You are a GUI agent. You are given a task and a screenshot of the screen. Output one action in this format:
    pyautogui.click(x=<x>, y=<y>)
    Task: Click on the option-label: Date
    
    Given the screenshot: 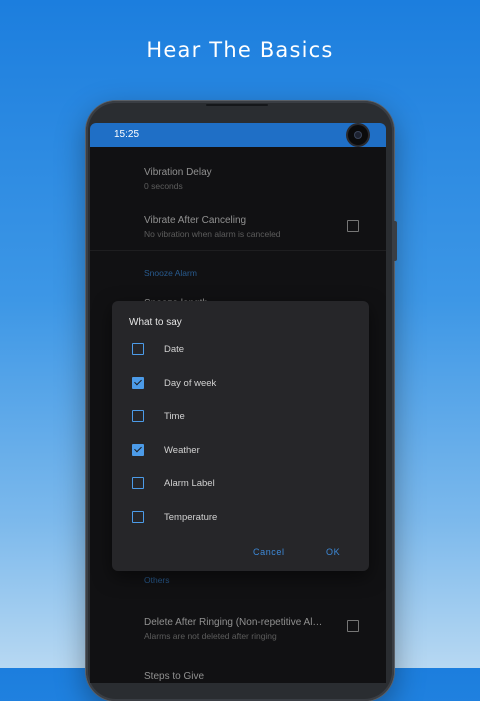 What is the action you would take?
    pyautogui.click(x=174, y=349)
    